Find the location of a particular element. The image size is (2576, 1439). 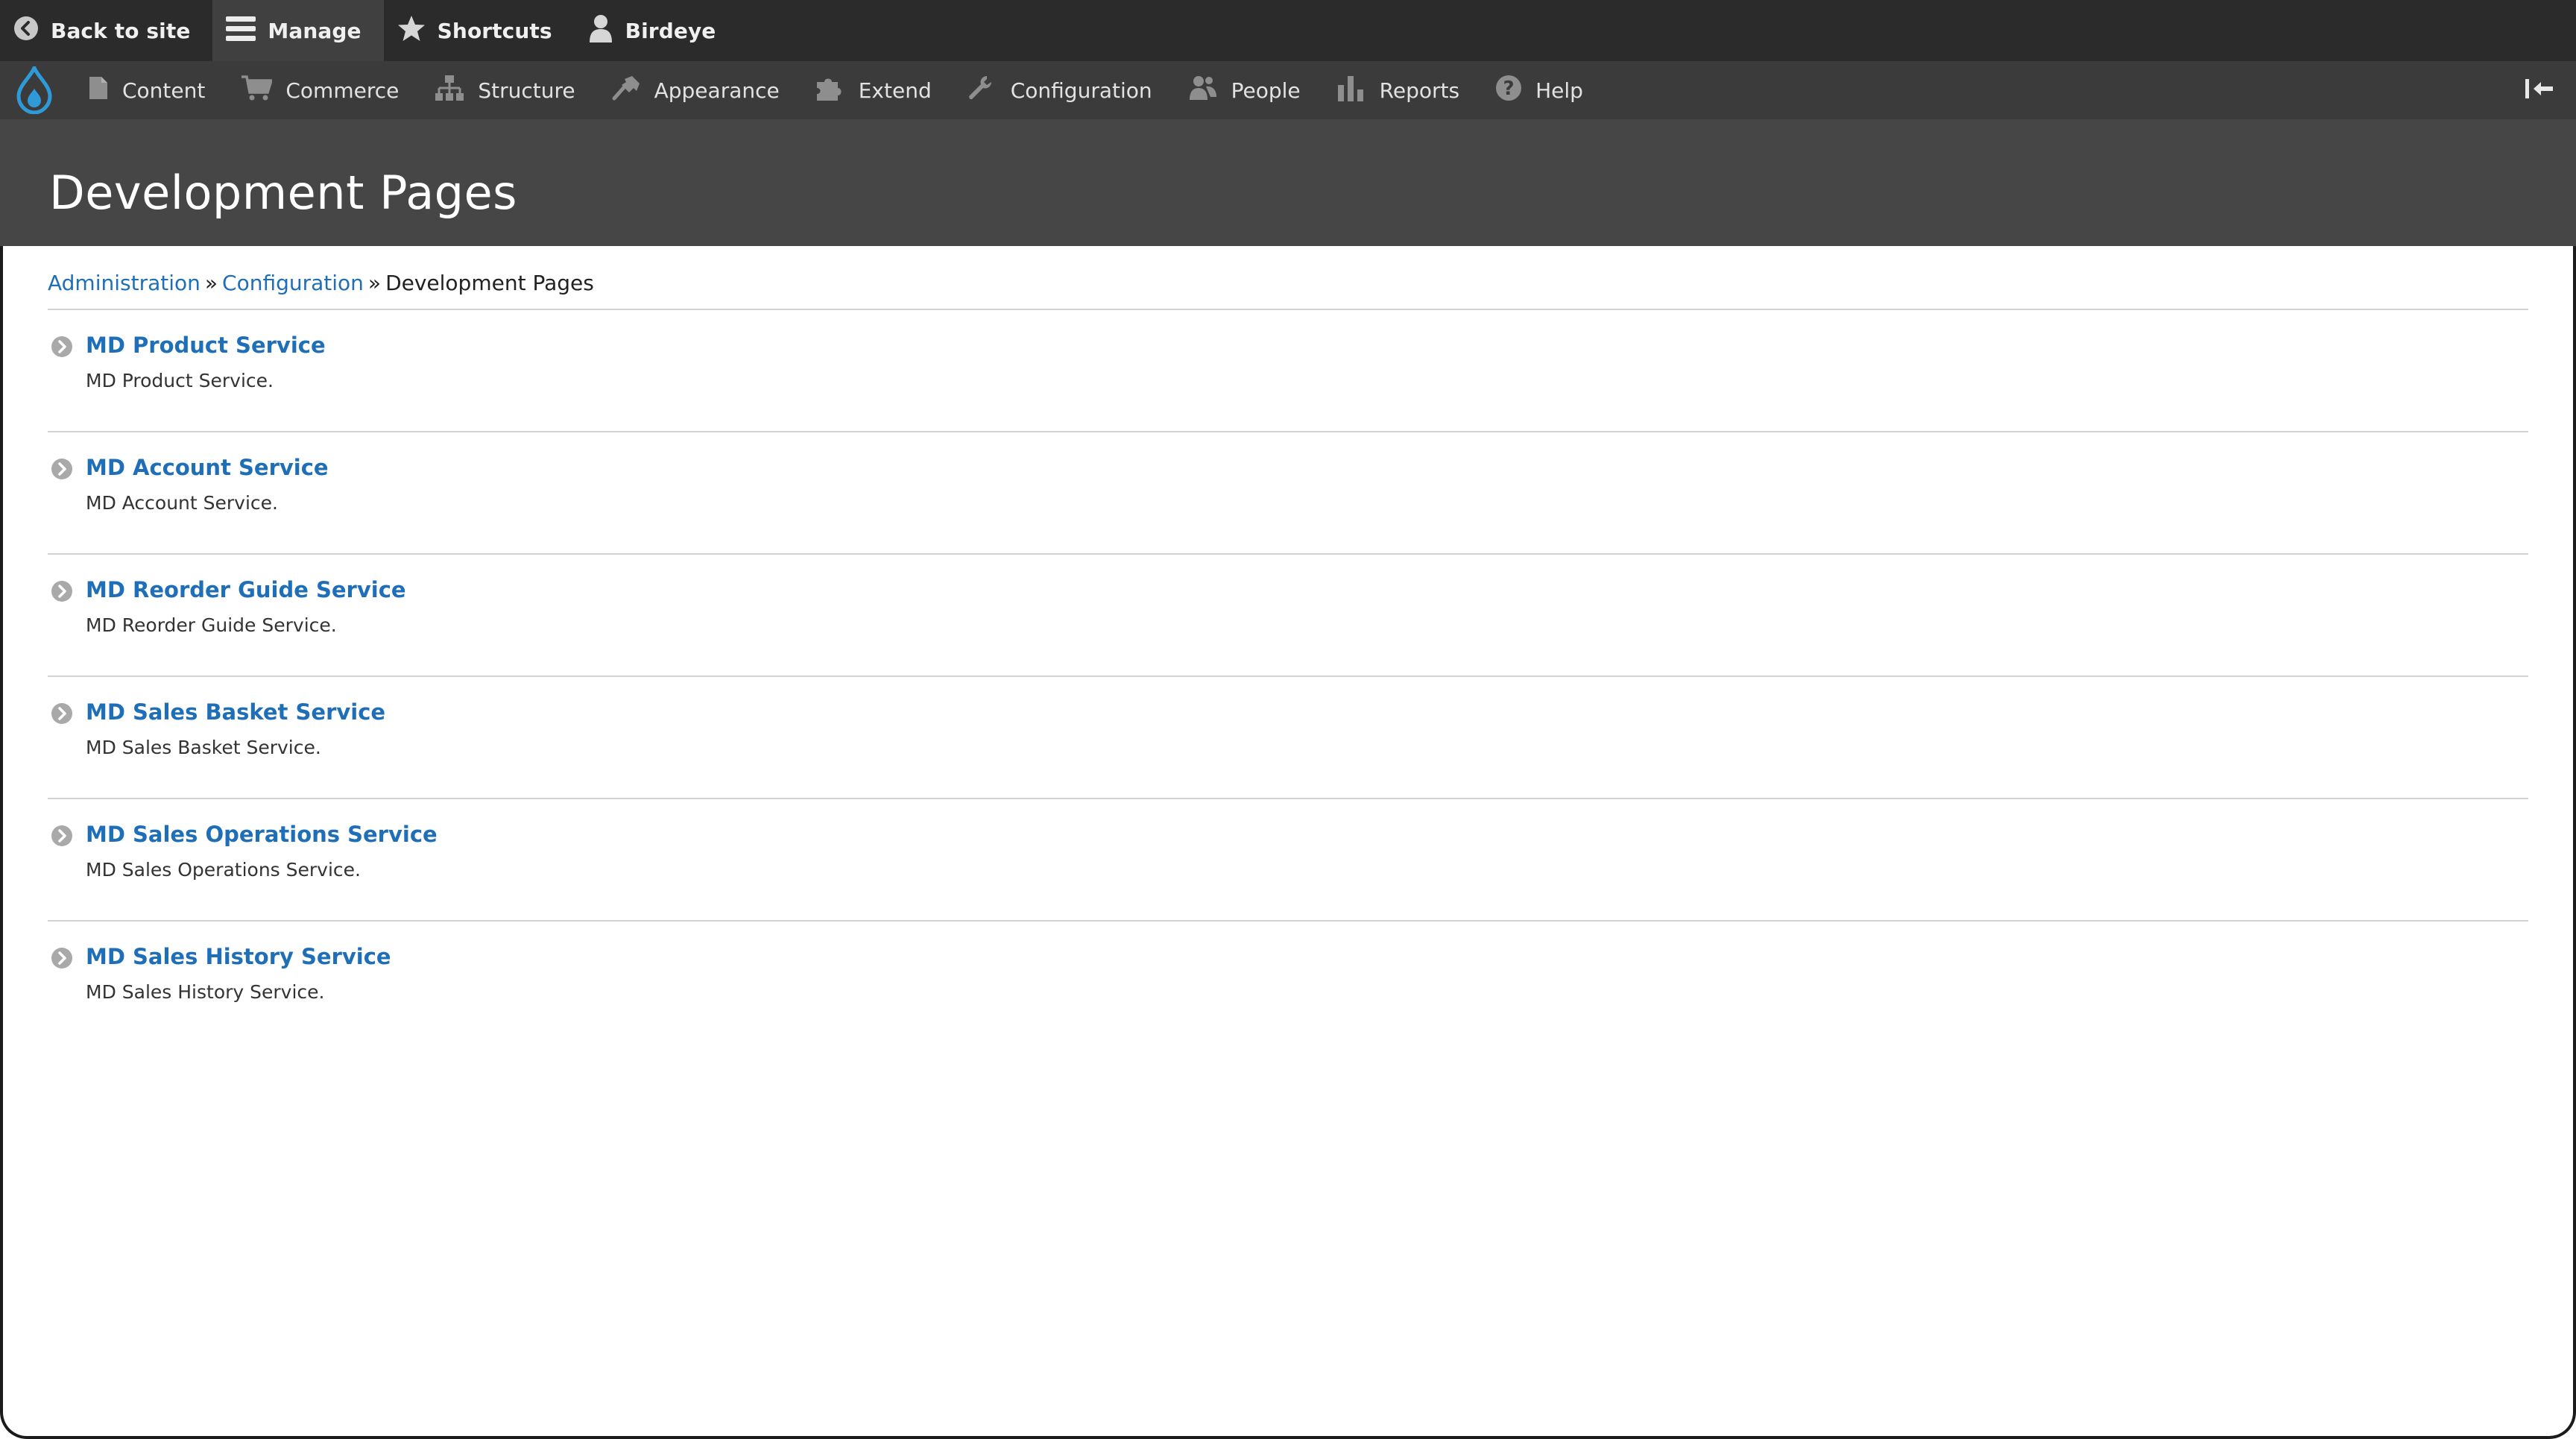

shortcuts-tab: Shortcuts is located at coordinates (479, 30).